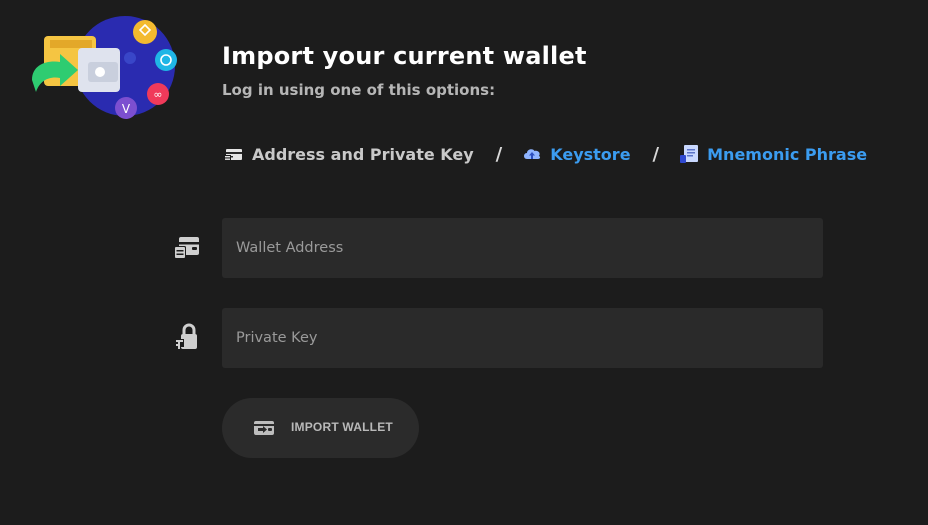 The height and width of the screenshot is (525, 928). What do you see at coordinates (359, 90) in the screenshot?
I see `page-subtitle: Log in using one of this options:` at bounding box center [359, 90].